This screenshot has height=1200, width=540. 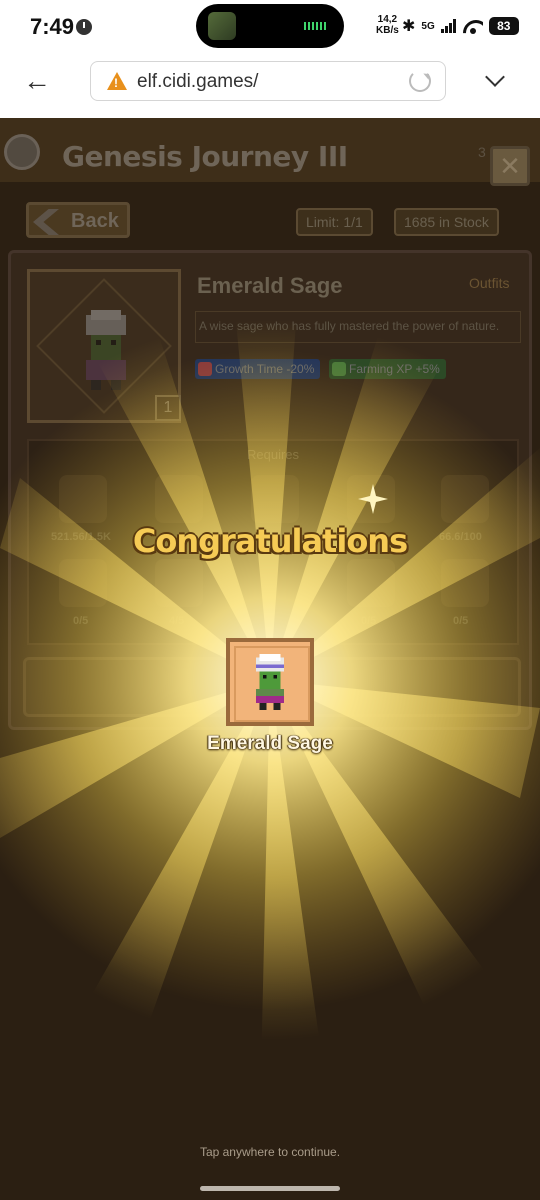 What do you see at coordinates (270, 743) in the screenshot?
I see `reward-item-name: Emerald Sage` at bounding box center [270, 743].